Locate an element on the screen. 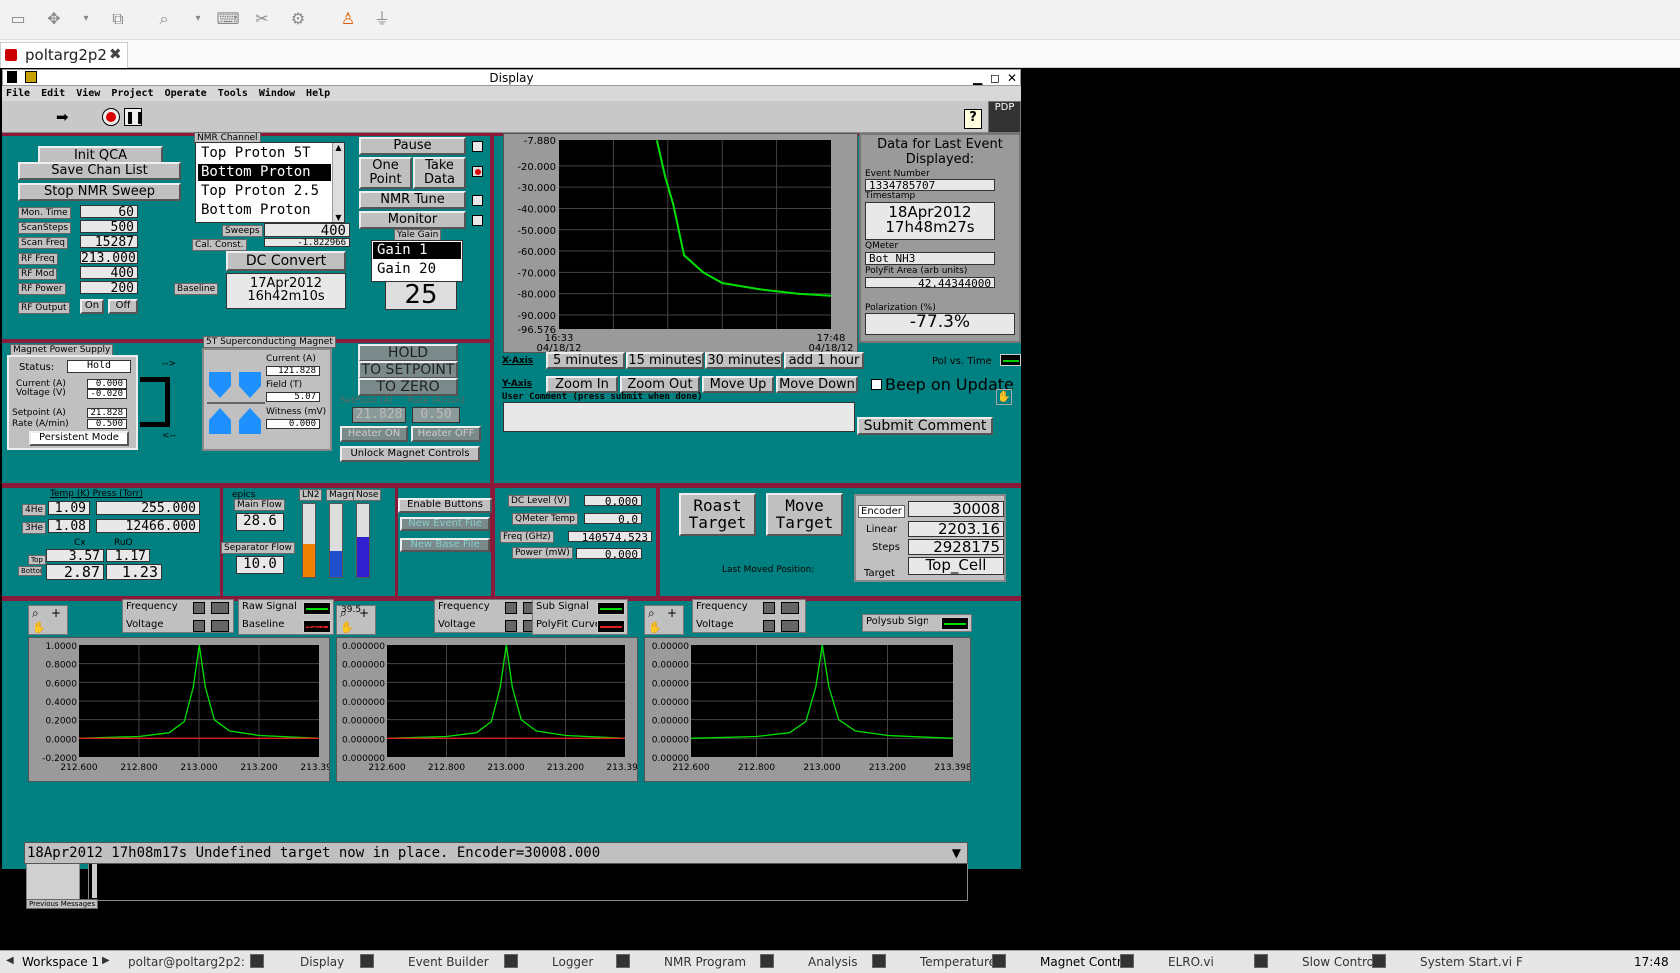  y-axis-button: Zoom In is located at coordinates (582, 384).